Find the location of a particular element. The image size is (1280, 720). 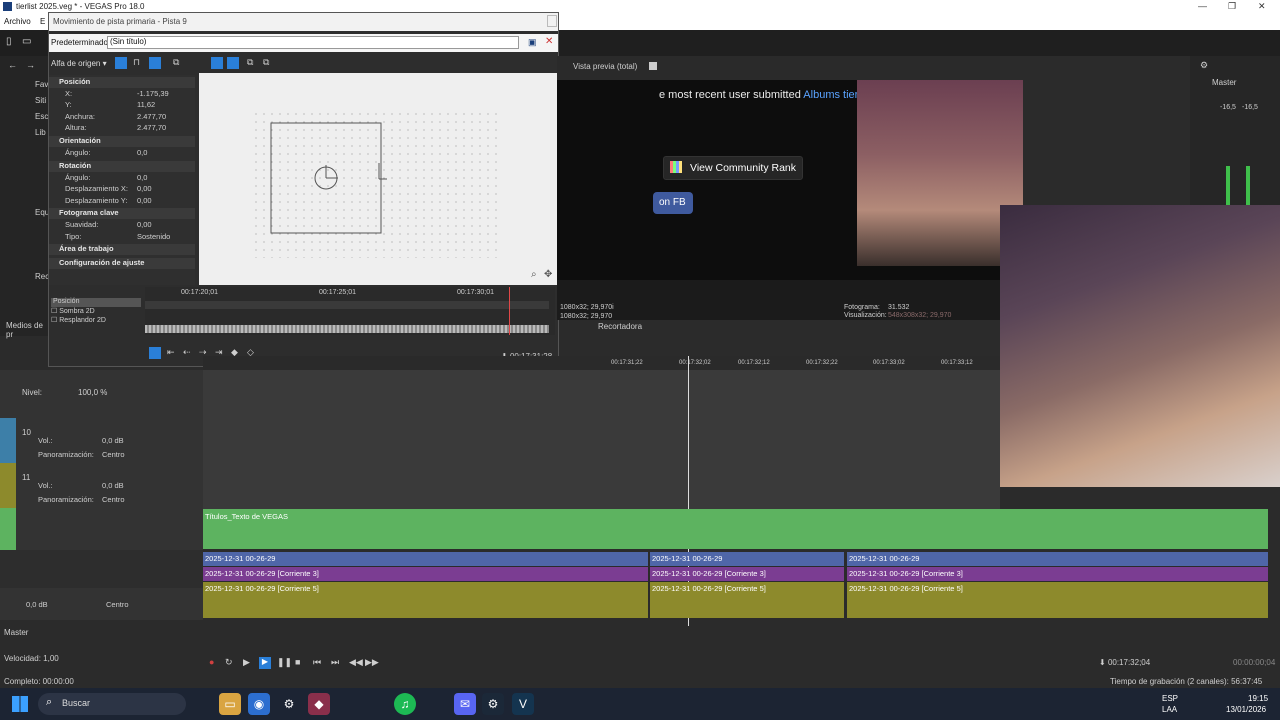

scale-icon: ⧉ is located at coordinates (266, 62).